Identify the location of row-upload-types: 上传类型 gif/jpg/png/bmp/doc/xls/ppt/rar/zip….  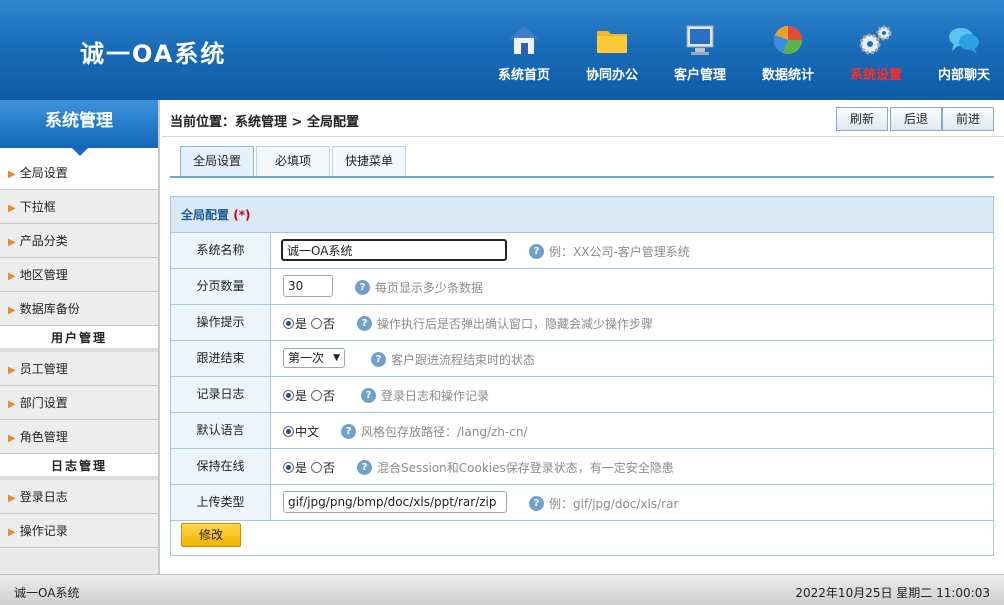
(582, 503).